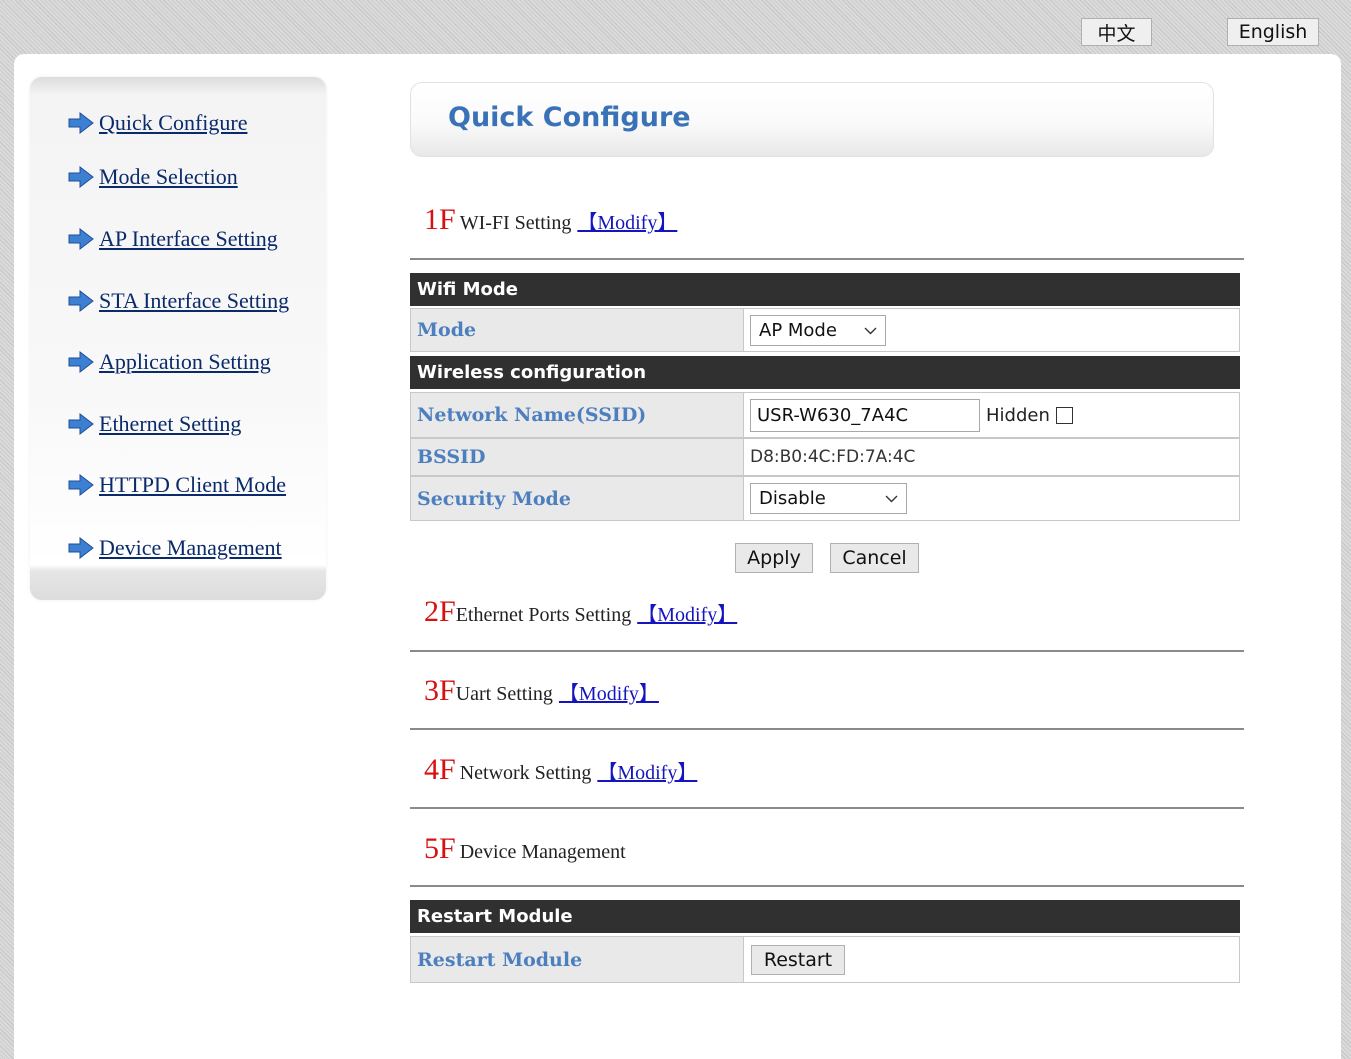 The height and width of the screenshot is (1059, 1351). I want to click on sidebar-item-mode-selection: Mode Selection, so click(153, 177).